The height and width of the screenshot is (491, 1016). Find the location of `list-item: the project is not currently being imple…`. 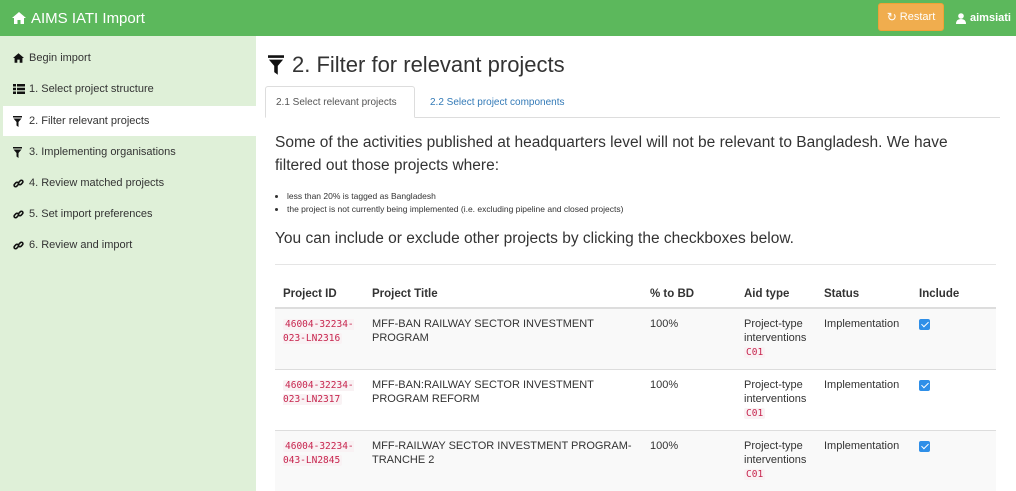

list-item: the project is not currently being imple… is located at coordinates (455, 209).